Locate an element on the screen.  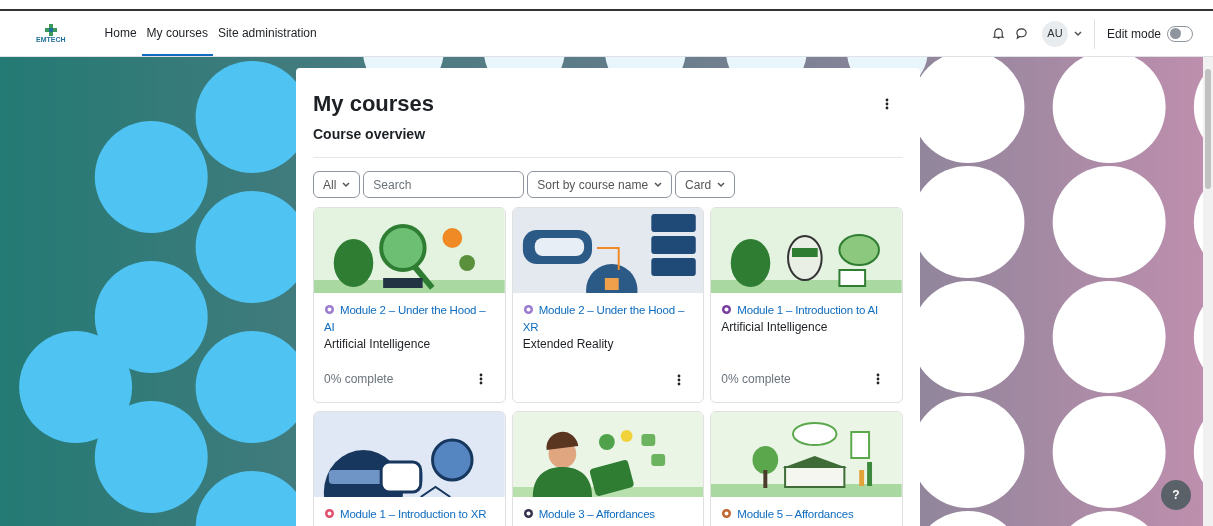
nav-link: Home is located at coordinates (120, 33).